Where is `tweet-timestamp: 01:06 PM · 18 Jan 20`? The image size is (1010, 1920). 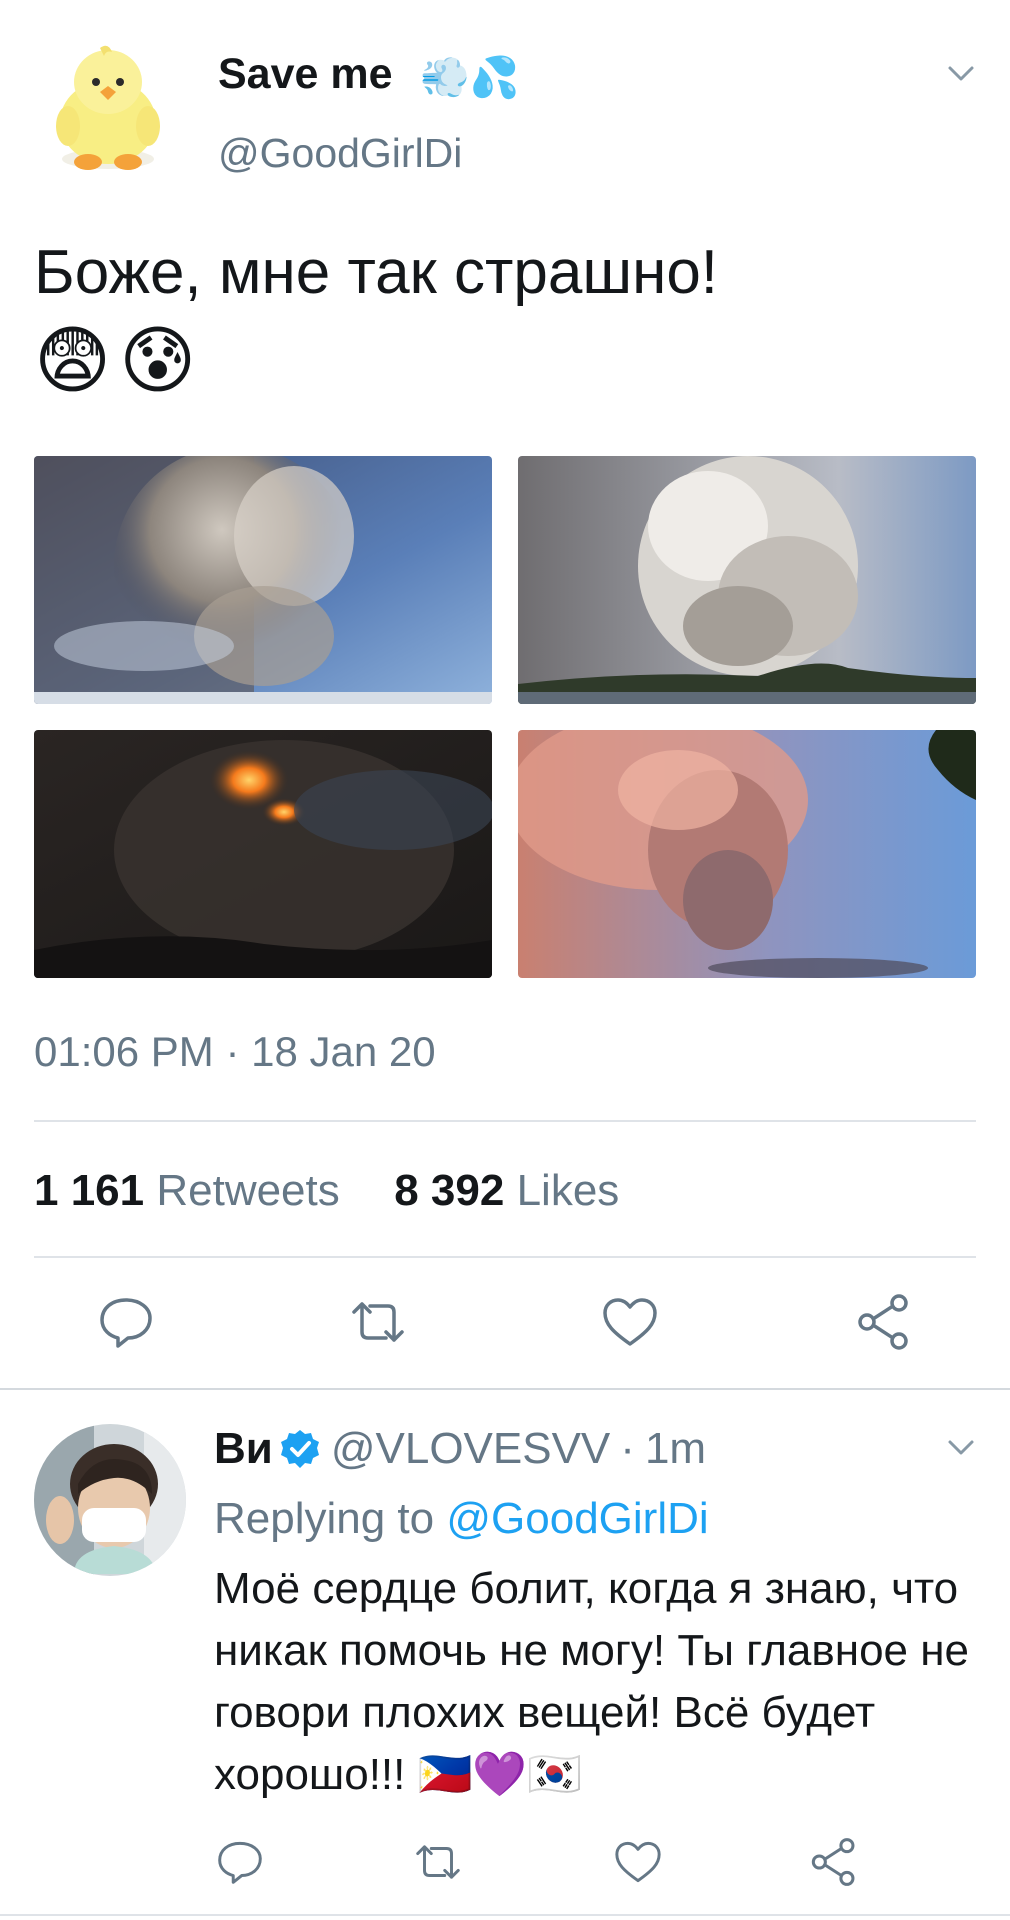
tweet-timestamp: 01:06 PM · 18 Jan 20 is located at coordinates (235, 1052).